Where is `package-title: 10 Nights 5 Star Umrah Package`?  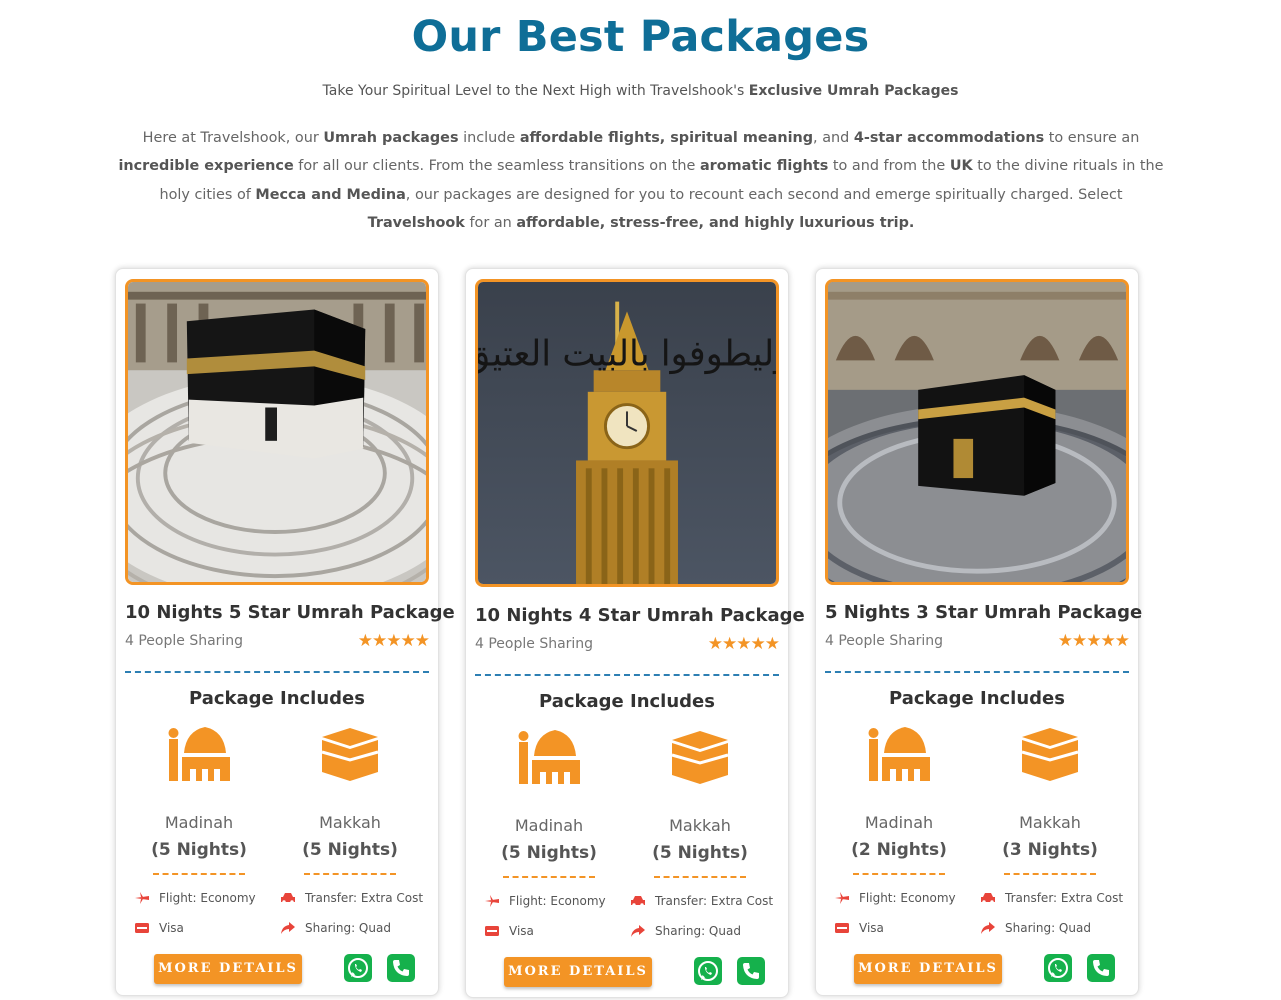
package-title: 10 Nights 5 Star Umrah Package is located at coordinates (290, 612).